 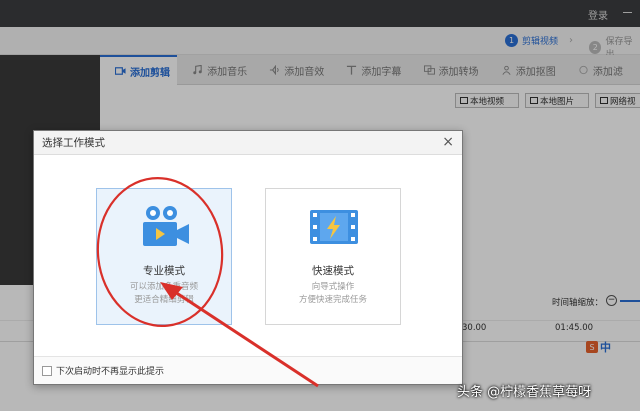 I want to click on dialog-header: 选择工作模式 ×, so click(x=248, y=143).